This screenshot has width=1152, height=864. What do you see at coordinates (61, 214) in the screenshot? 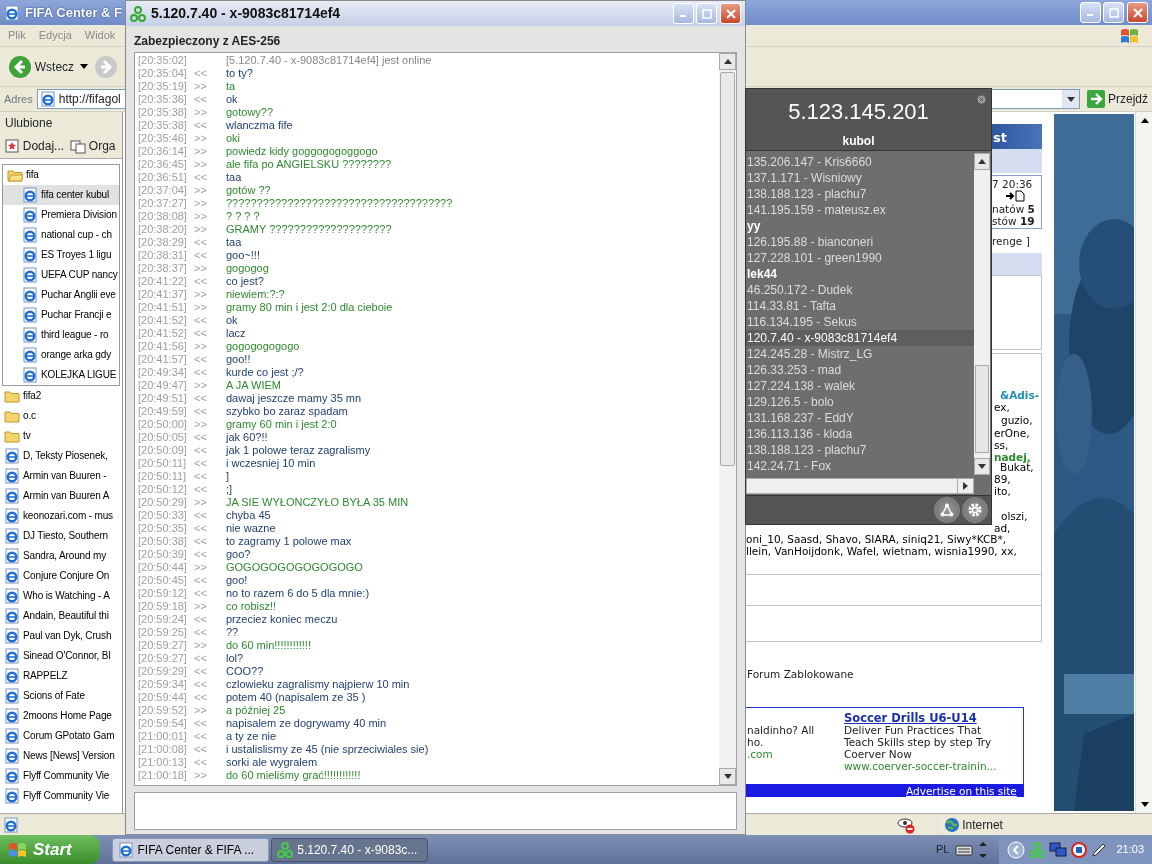
I see `favorite-item: Premiera Division` at bounding box center [61, 214].